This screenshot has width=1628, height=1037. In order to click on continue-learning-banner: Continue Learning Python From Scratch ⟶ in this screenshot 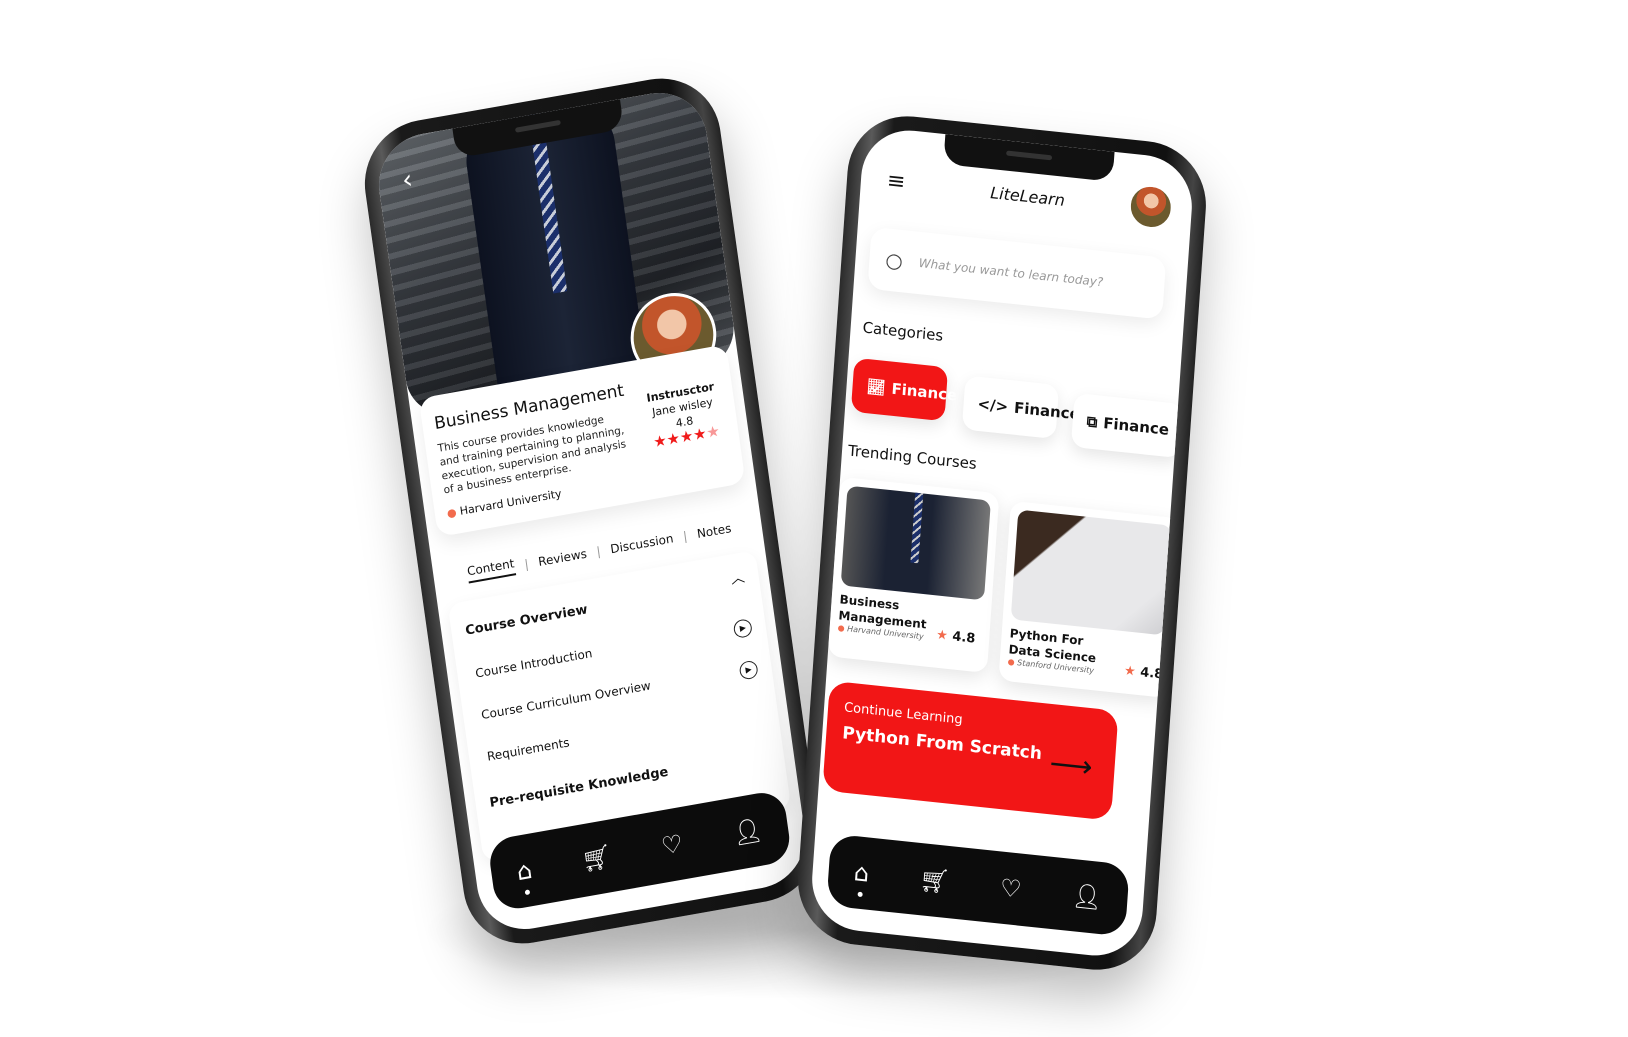, I will do `click(970, 750)`.